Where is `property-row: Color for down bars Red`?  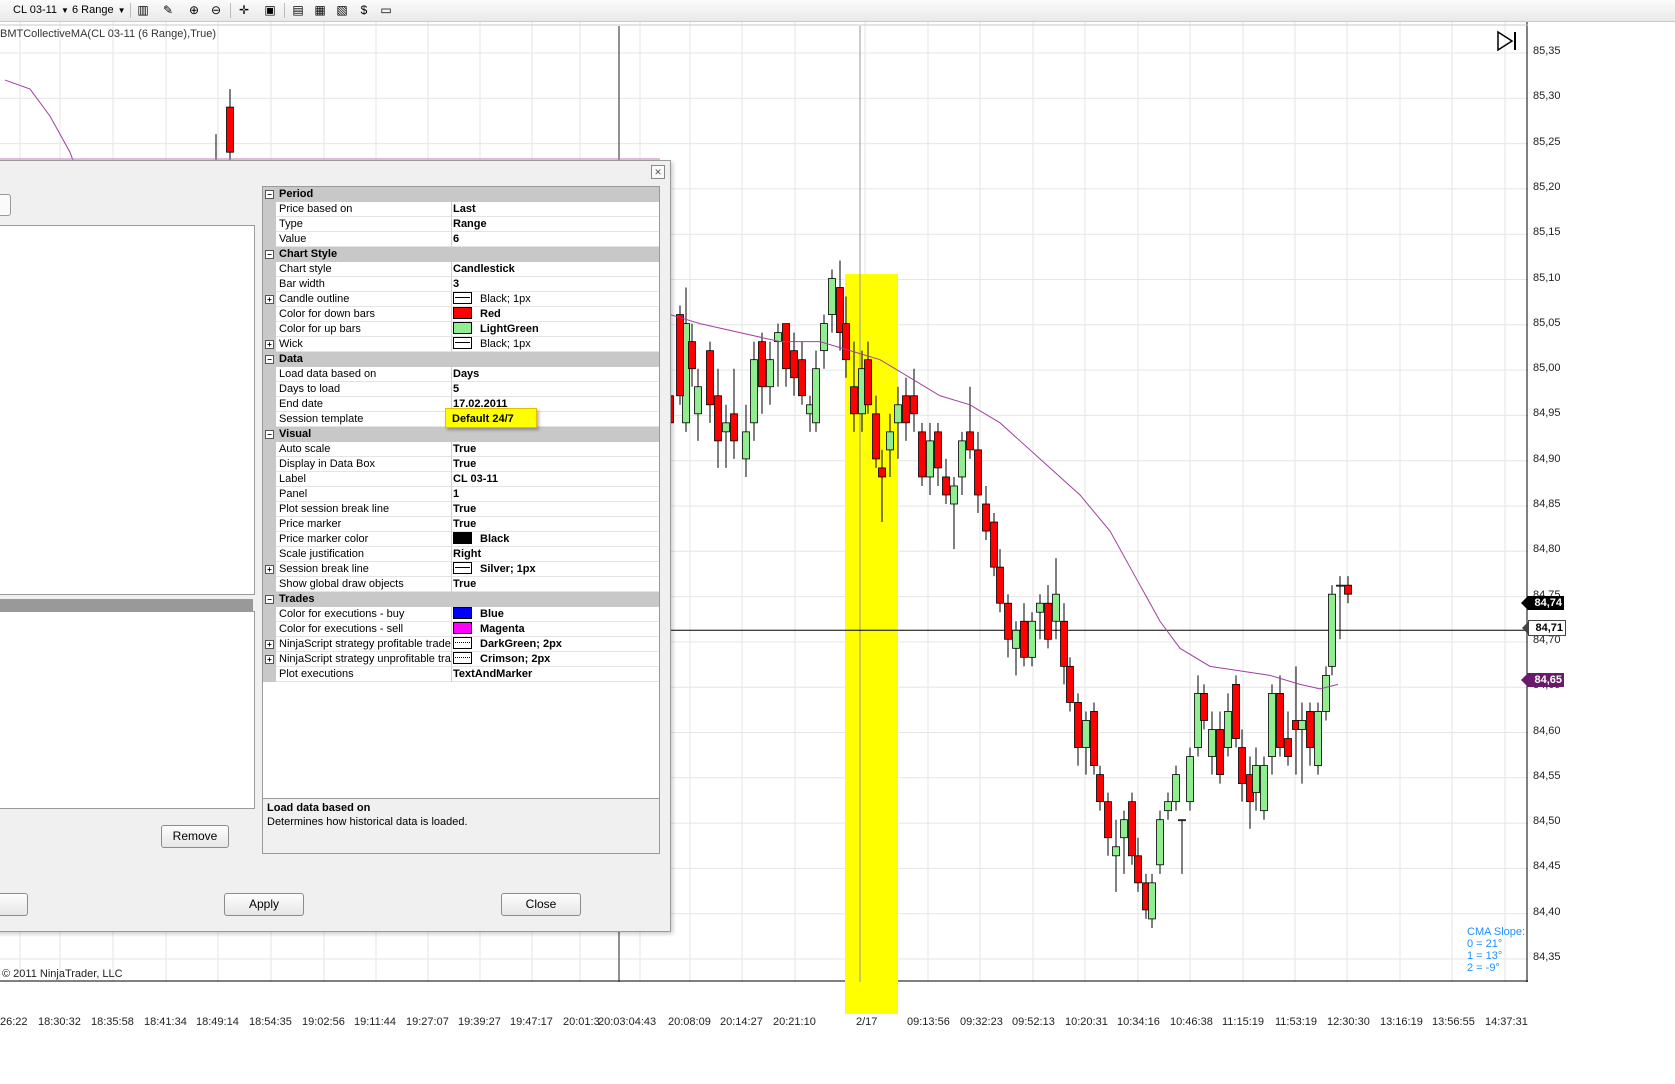 property-row: Color for down bars Red is located at coordinates (461, 314).